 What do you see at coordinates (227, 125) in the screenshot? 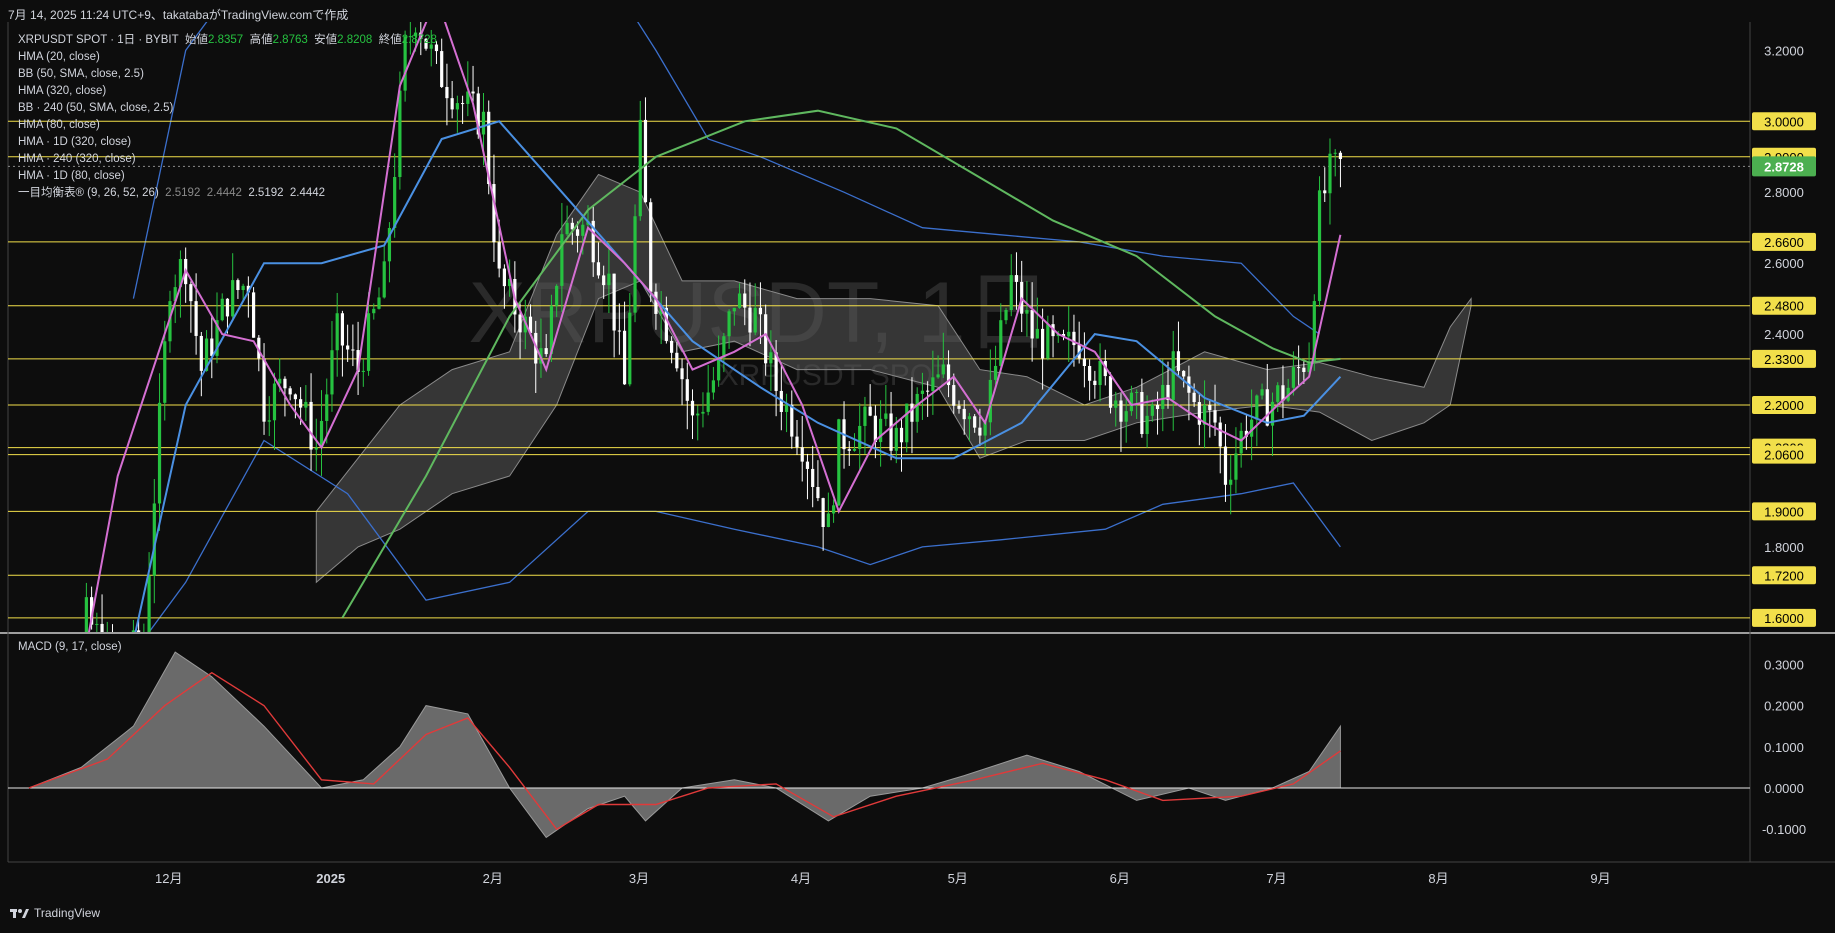
I see `legend-indicator: HMA (80, close)` at bounding box center [227, 125].